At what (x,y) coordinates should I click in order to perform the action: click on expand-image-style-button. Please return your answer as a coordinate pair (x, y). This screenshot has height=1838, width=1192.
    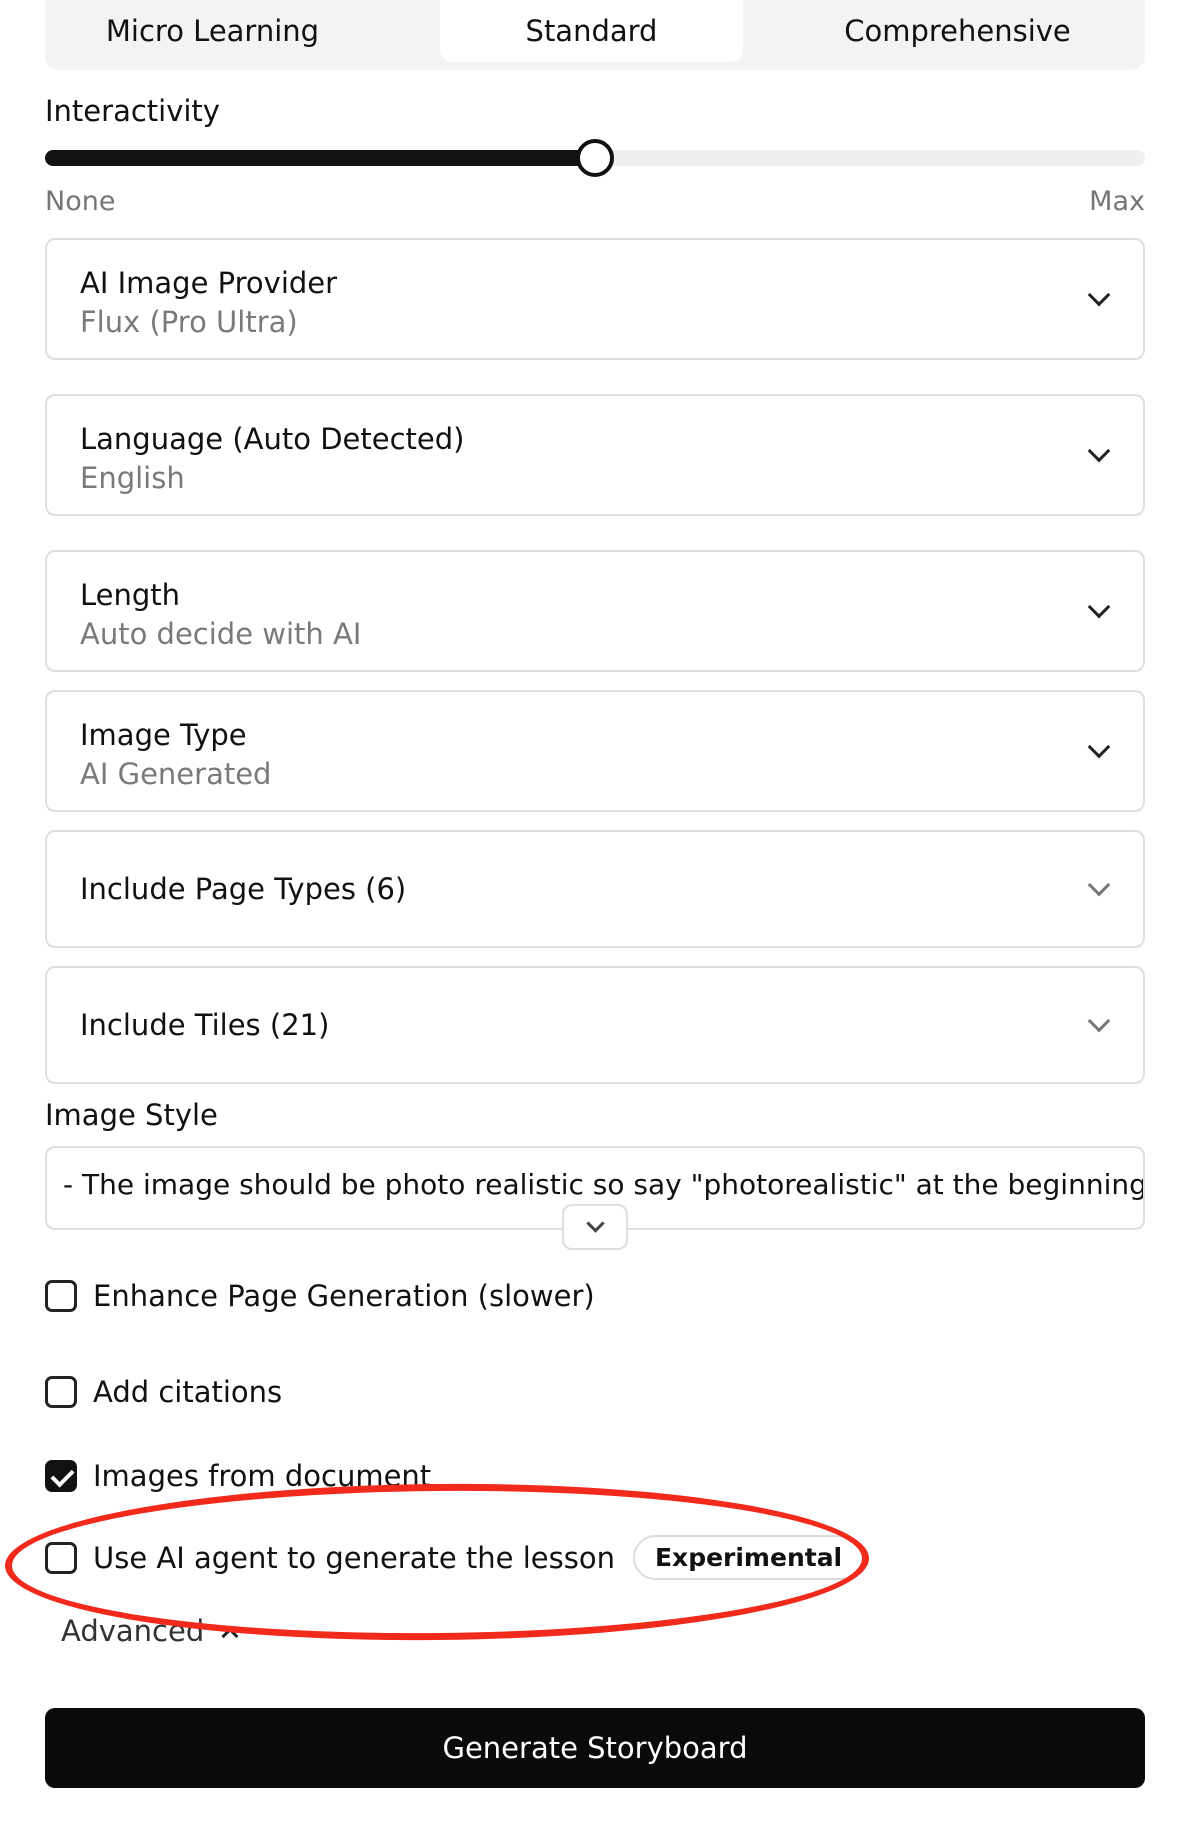
    Looking at the image, I should click on (595, 1227).